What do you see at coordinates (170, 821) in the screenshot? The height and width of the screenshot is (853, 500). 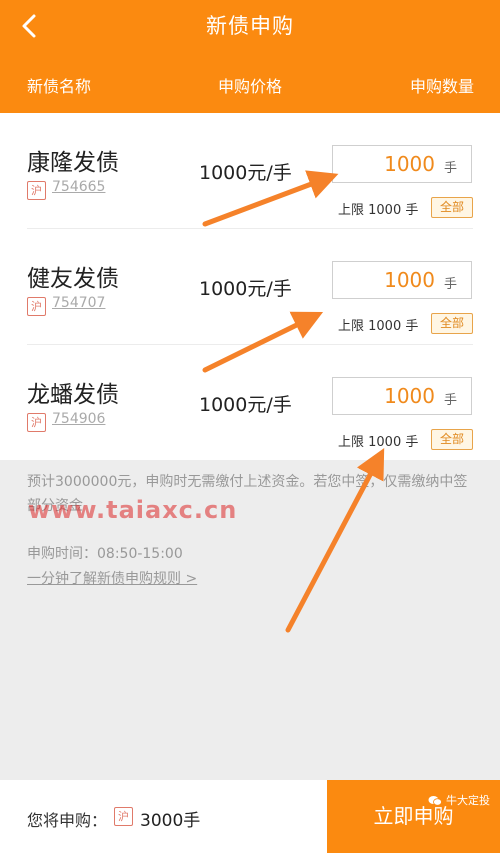 I see `subscribe-amount: 3000手` at bounding box center [170, 821].